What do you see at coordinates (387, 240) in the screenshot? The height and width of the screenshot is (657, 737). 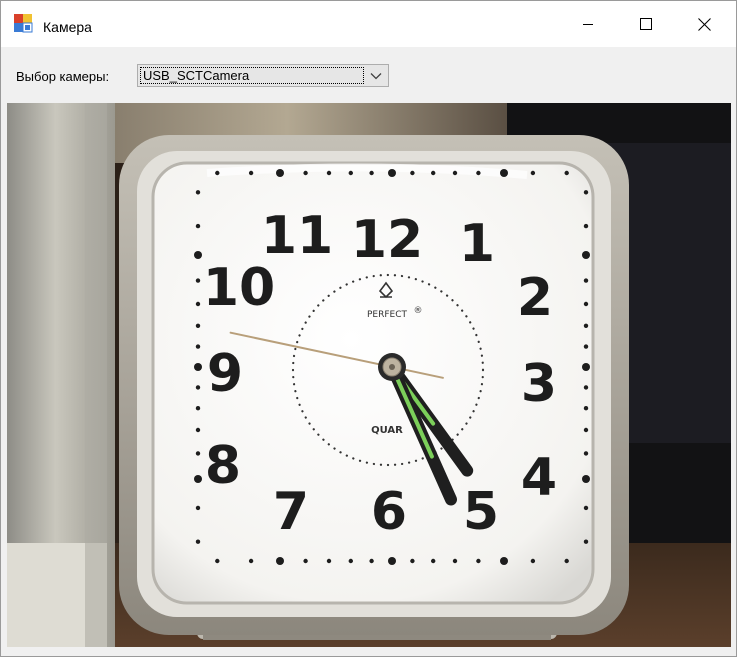 I see `numeral-12: 12` at bounding box center [387, 240].